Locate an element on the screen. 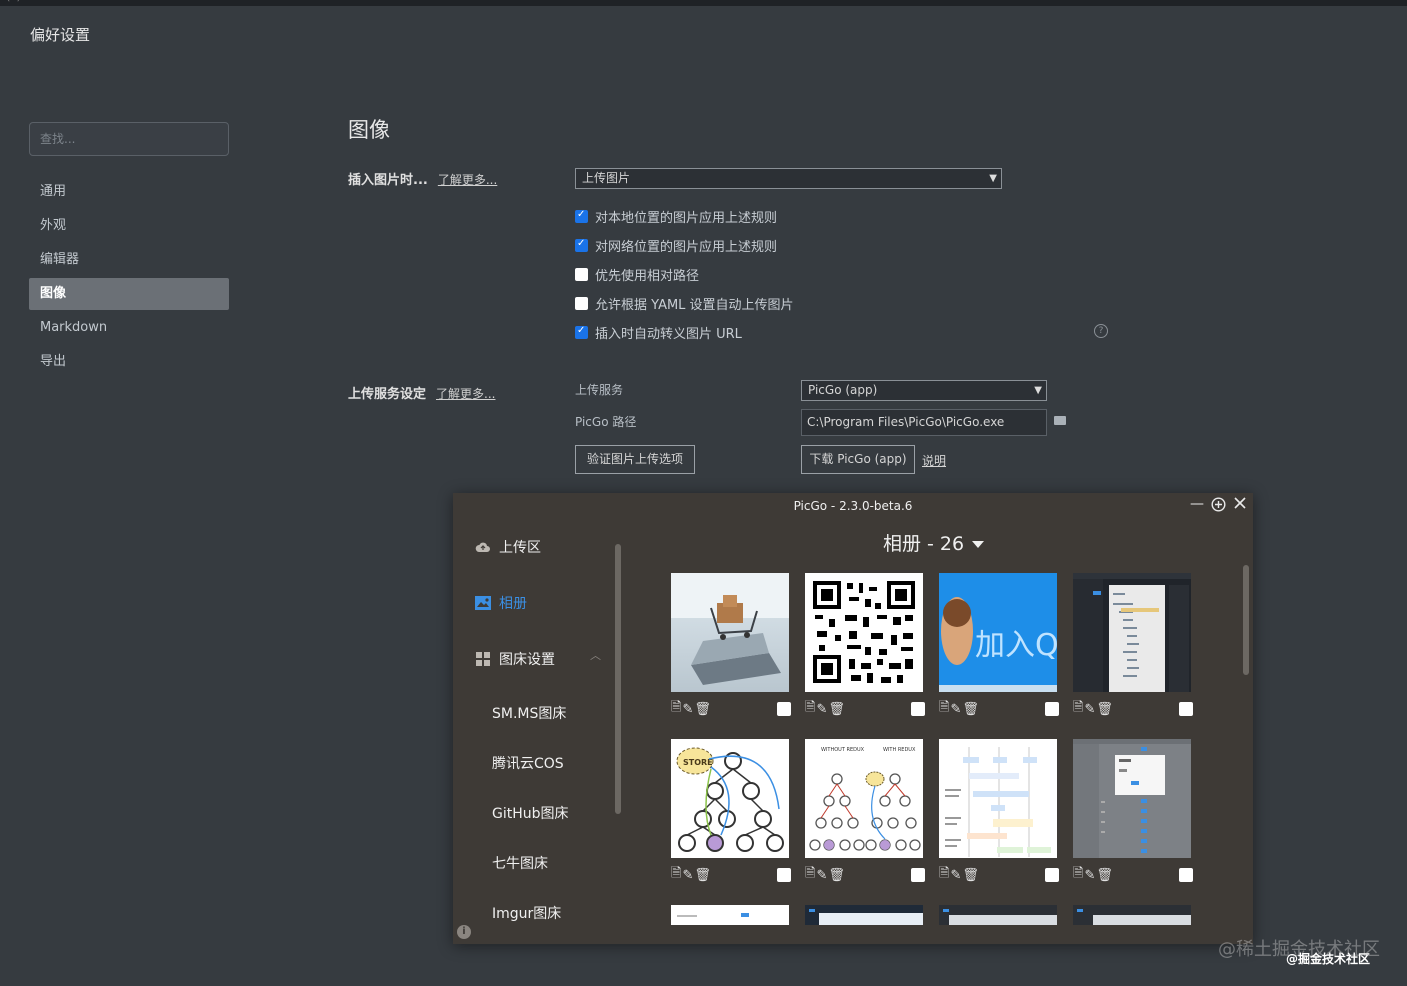  help-icon: ? is located at coordinates (1101, 331).